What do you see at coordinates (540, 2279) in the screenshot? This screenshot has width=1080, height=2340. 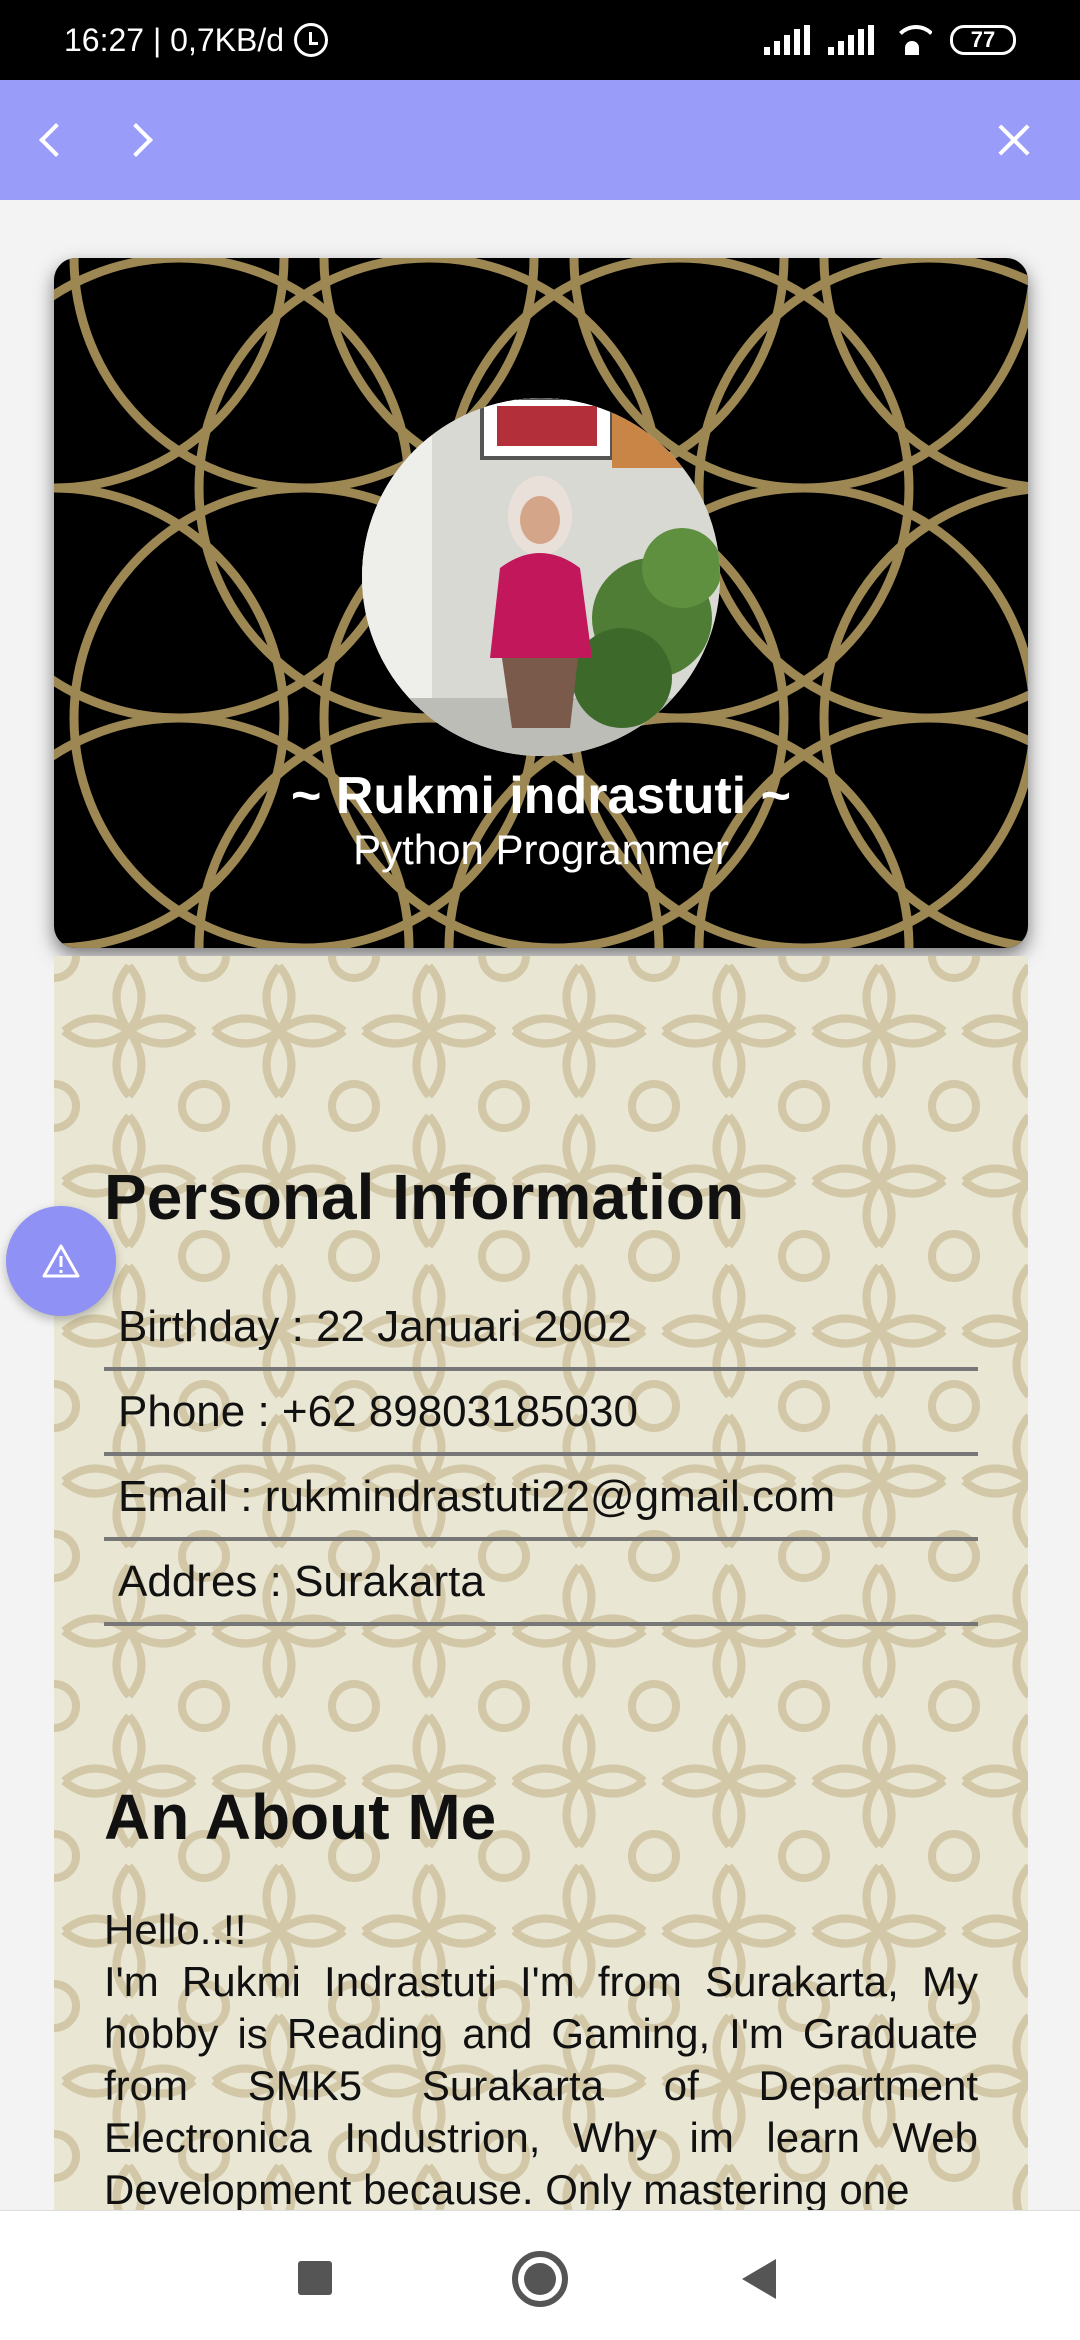 I see `home-circle-icon` at bounding box center [540, 2279].